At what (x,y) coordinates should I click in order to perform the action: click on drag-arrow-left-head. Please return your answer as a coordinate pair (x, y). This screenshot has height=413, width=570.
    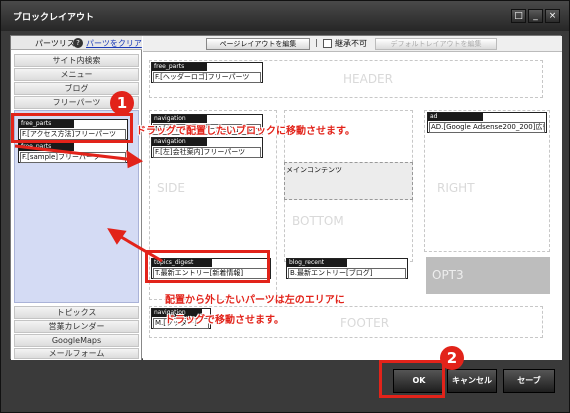
    Looking at the image, I should click on (117, 236).